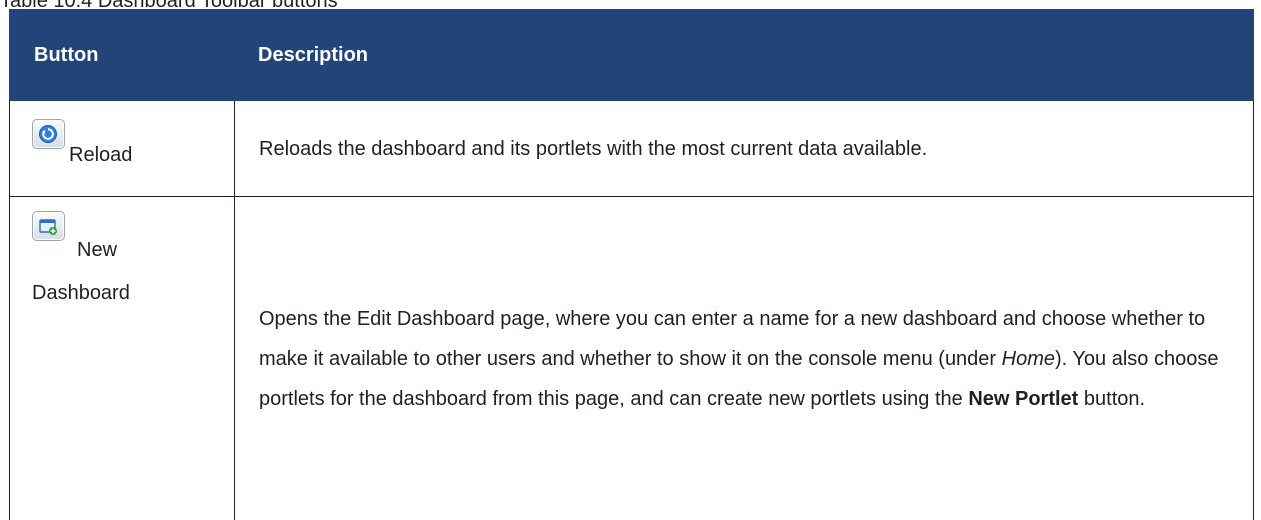  I want to click on desc-new-portlet-bold: New Portlet, so click(1023, 399).